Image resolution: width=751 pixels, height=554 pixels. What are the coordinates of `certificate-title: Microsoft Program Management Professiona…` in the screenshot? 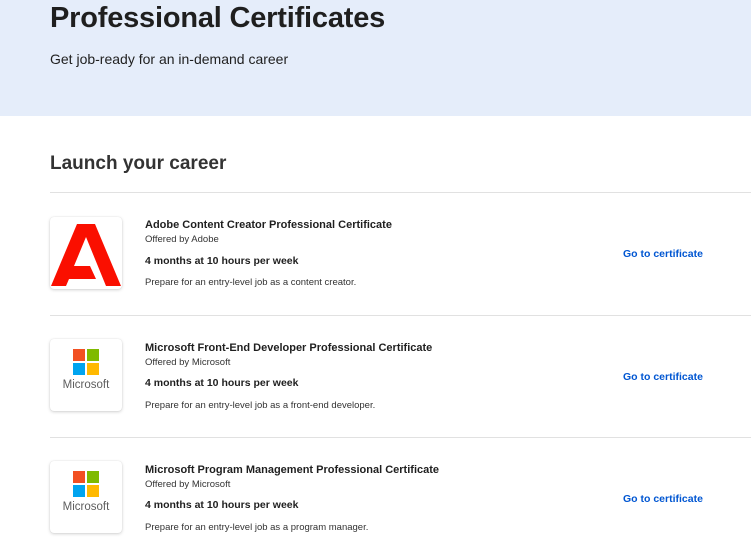 It's located at (292, 470).